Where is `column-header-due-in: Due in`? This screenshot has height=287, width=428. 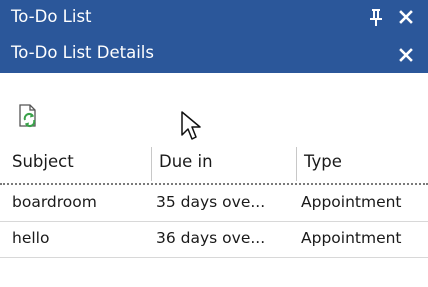
column-header-due-in: Due in is located at coordinates (186, 161).